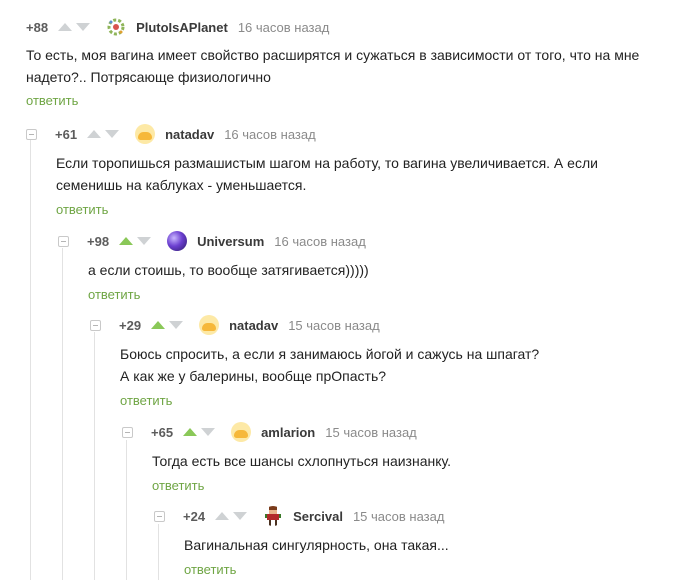  Describe the element at coordinates (346, 134) in the screenshot. I see `comment-header: +61 natadav 16 часов назад` at that location.